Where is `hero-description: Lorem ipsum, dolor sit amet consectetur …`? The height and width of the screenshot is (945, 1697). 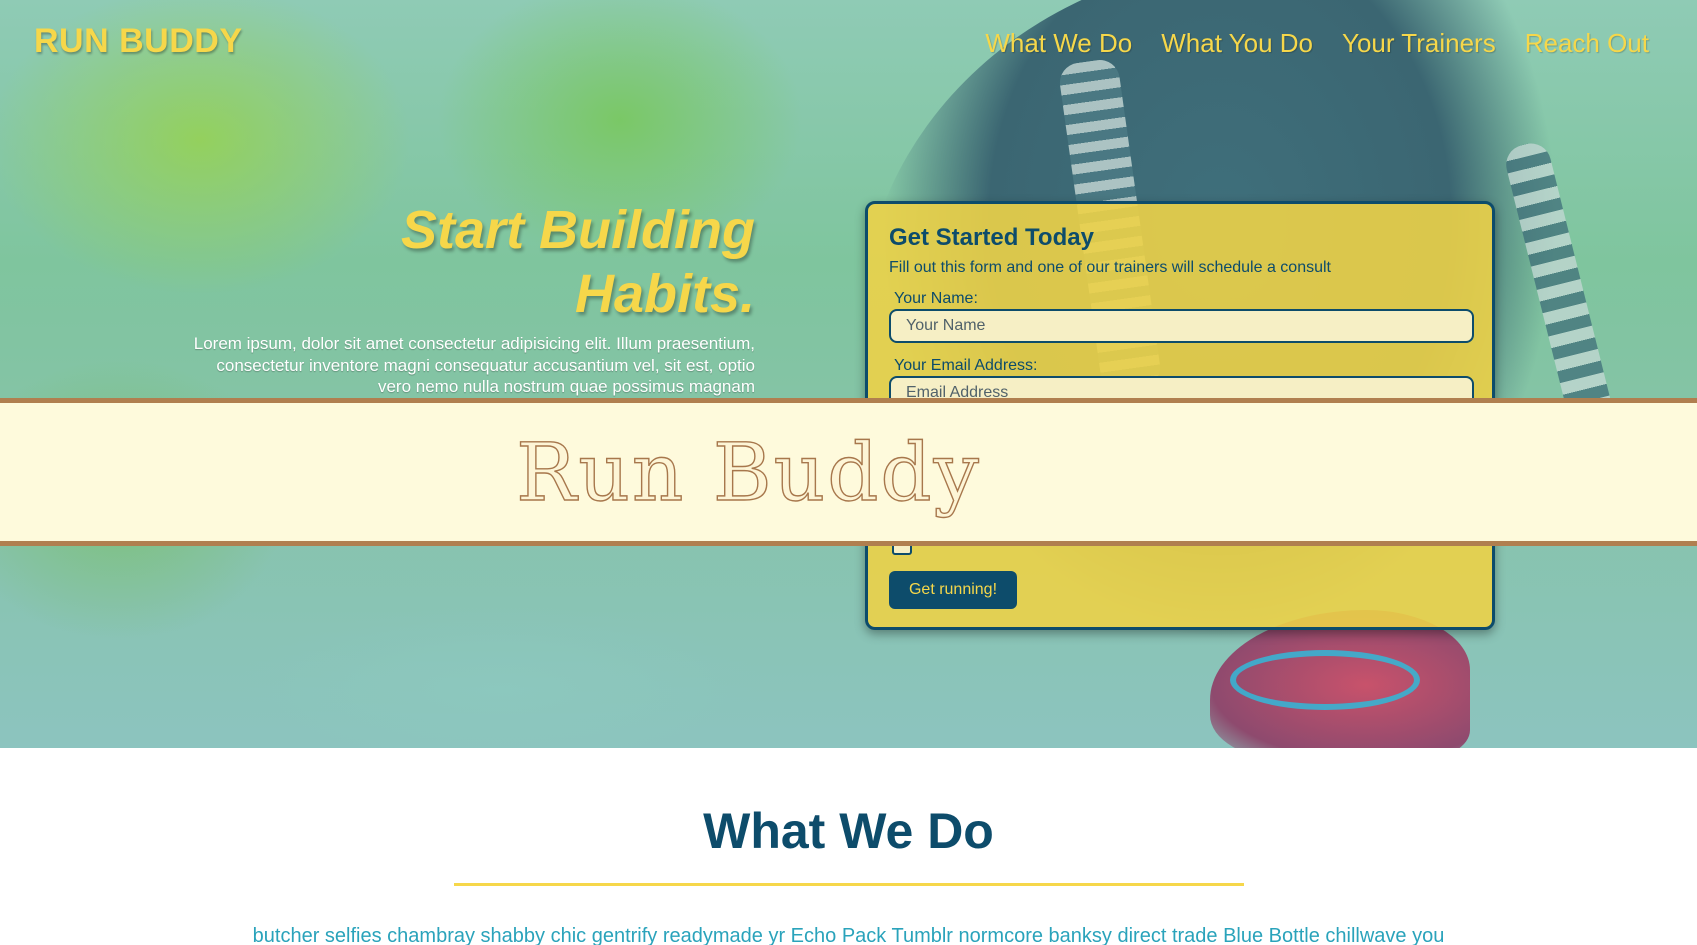
hero-description: Lorem ipsum, dolor sit amet consectetur … is located at coordinates (474, 365).